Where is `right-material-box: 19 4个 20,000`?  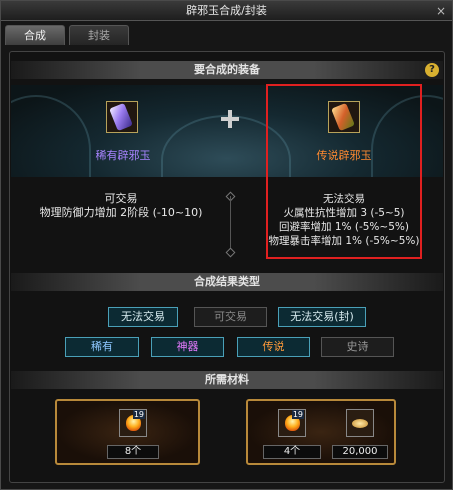 right-material-box: 19 4个 20,000 is located at coordinates (321, 432).